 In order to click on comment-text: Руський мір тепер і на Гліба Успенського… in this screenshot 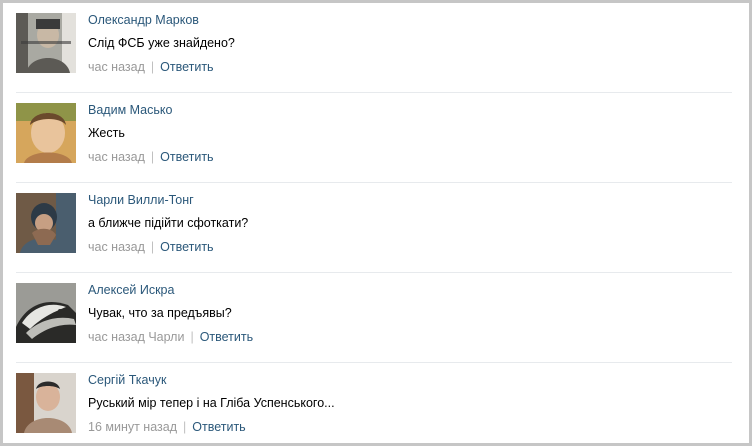, I will do `click(211, 403)`.